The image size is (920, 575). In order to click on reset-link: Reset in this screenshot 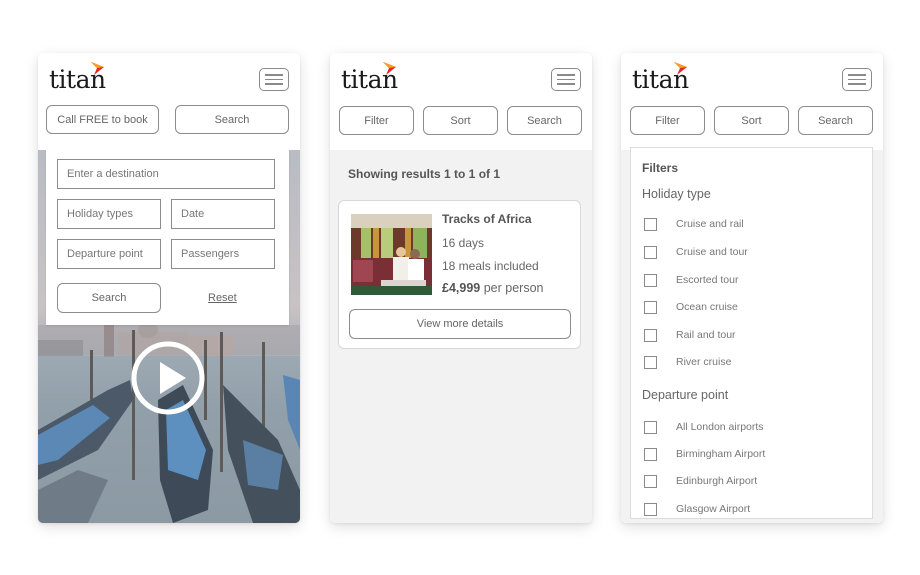, I will do `click(222, 298)`.